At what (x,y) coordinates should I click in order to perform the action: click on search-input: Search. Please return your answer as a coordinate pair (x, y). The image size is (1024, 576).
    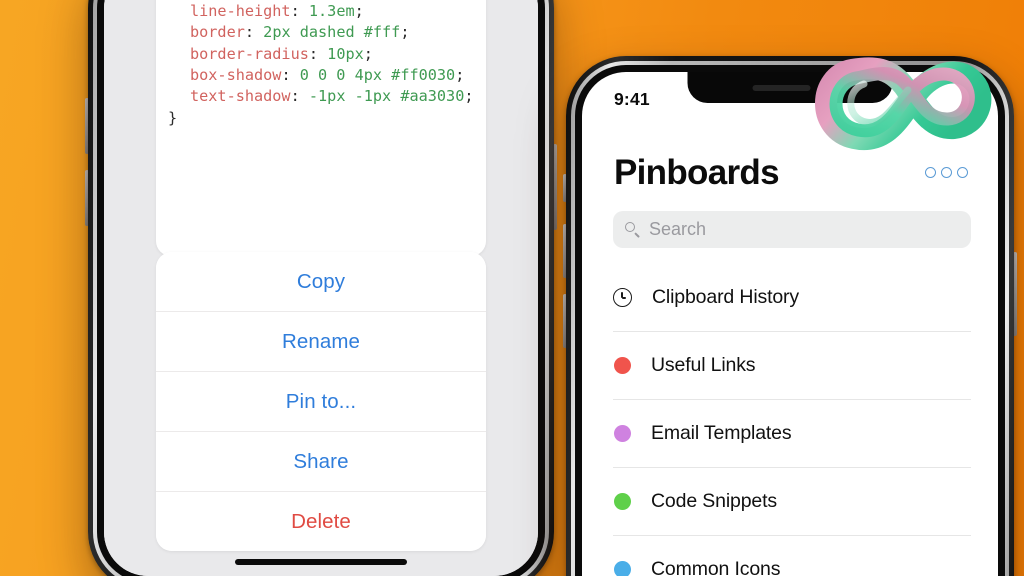
    Looking at the image, I should click on (792, 229).